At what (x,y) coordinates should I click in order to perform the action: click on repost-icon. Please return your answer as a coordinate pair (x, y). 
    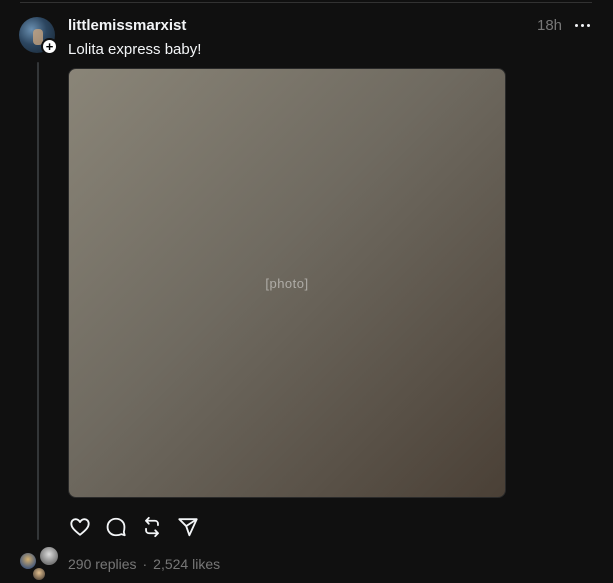
    Looking at the image, I should click on (152, 527).